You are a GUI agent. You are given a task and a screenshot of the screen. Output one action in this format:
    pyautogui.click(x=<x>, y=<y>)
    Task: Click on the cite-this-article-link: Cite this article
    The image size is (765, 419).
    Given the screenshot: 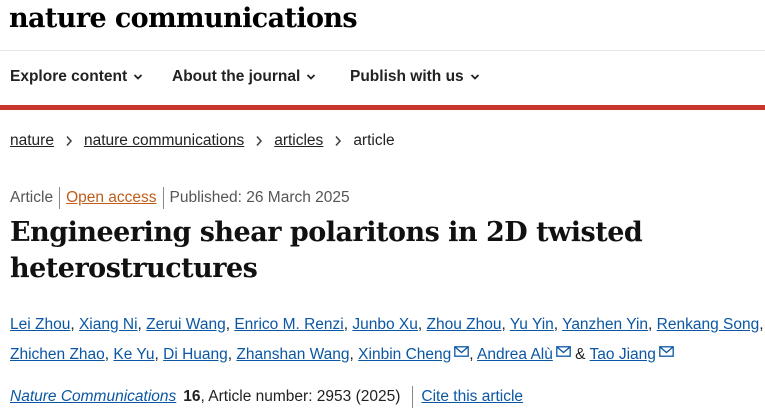 What is the action you would take?
    pyautogui.click(x=472, y=397)
    